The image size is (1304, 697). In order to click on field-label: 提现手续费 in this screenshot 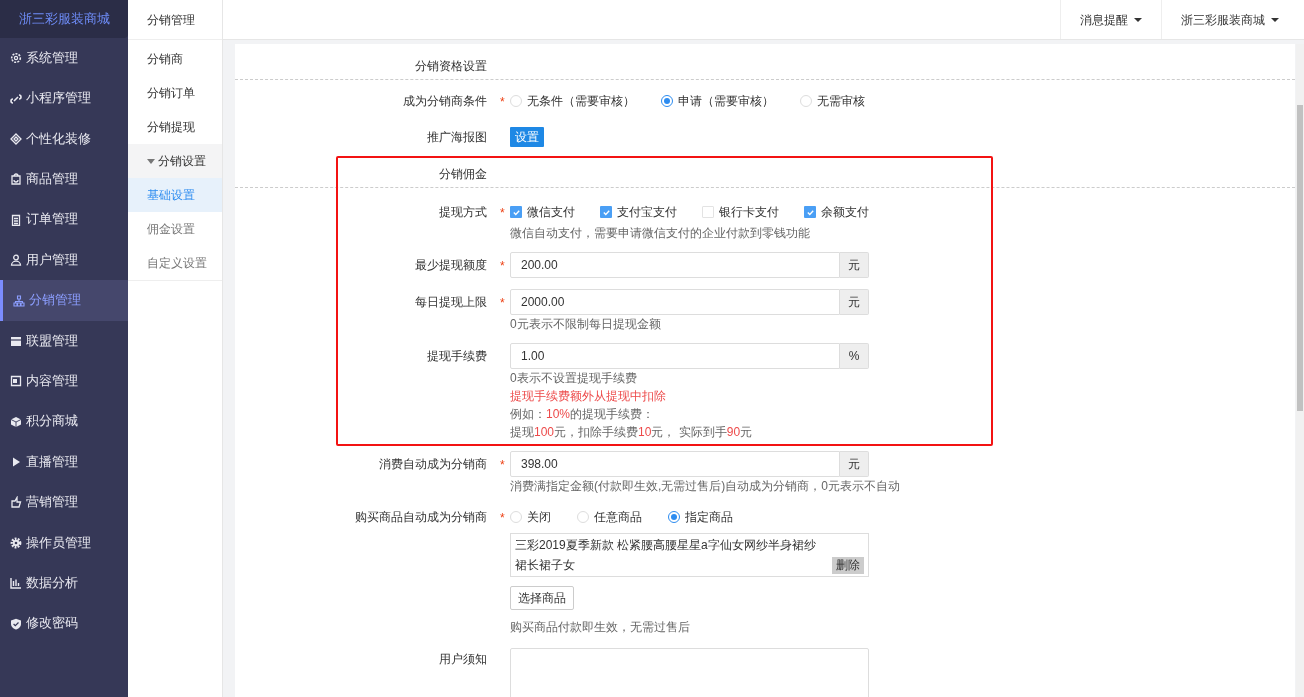, I will do `click(456, 356)`.